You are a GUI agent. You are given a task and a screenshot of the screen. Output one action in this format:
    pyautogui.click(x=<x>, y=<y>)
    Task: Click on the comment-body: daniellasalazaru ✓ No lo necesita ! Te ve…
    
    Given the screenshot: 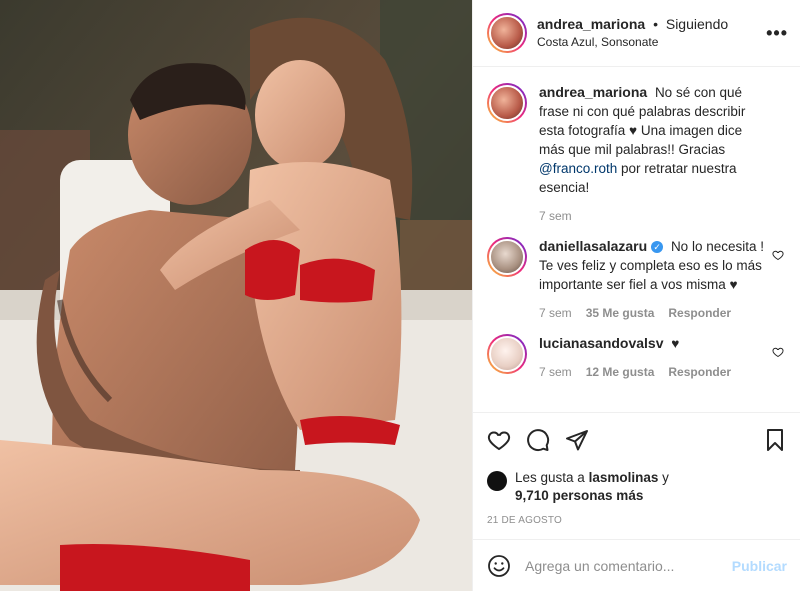 What is the action you would take?
    pyautogui.click(x=661, y=278)
    